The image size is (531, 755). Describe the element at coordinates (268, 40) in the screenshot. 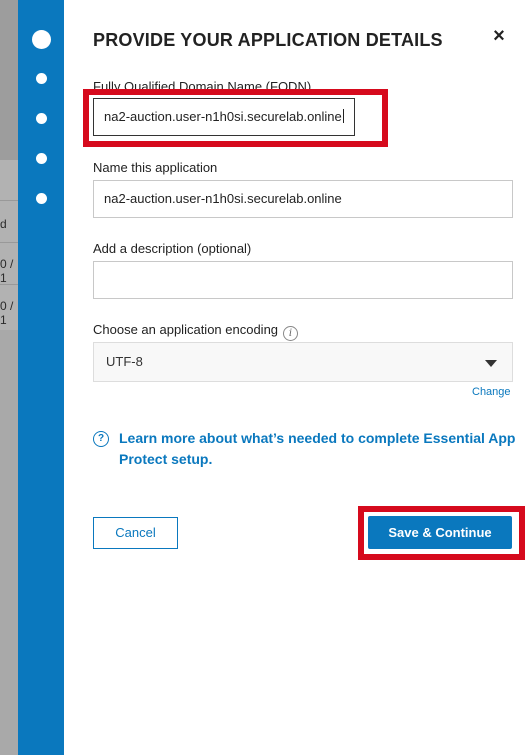

I see `dialog-title: PROVIDE YOUR APPLICATION DETAILS` at that location.